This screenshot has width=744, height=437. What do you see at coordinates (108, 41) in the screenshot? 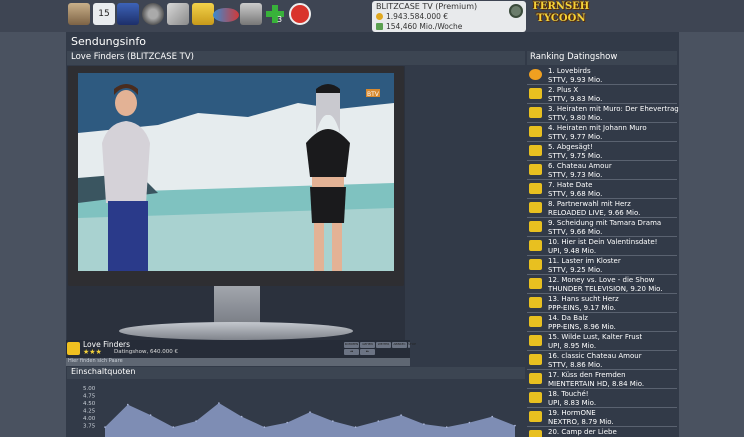
I see `page-title: Sendungsinfo` at bounding box center [108, 41].